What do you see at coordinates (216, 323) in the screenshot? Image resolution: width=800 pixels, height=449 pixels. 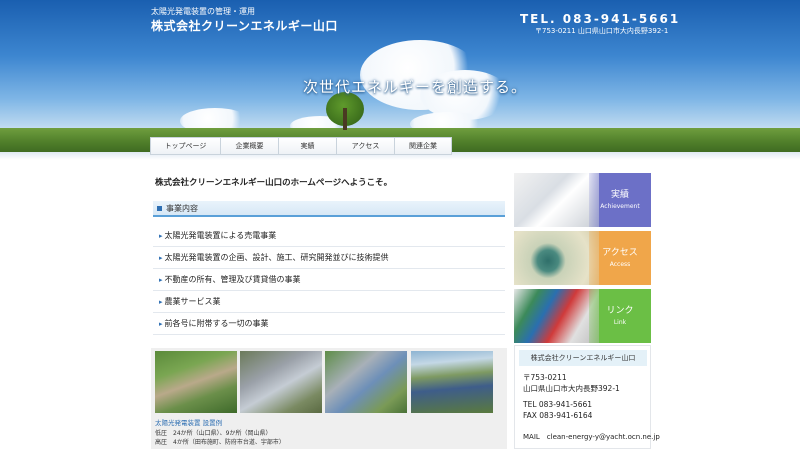 I see `business-text: 前各号に附帯する一切の事業` at bounding box center [216, 323].